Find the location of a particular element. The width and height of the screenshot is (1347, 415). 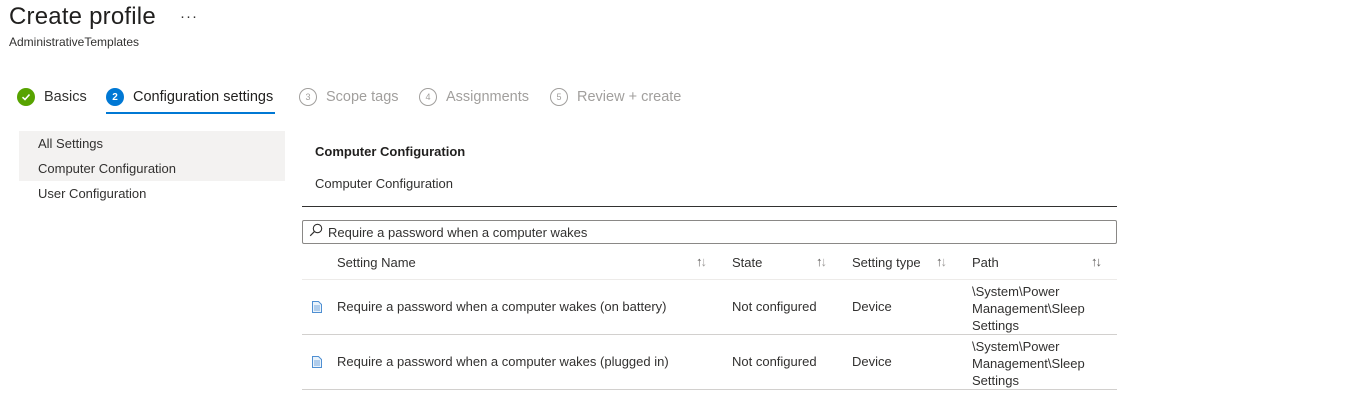

step-label: Scope tags is located at coordinates (362, 97).